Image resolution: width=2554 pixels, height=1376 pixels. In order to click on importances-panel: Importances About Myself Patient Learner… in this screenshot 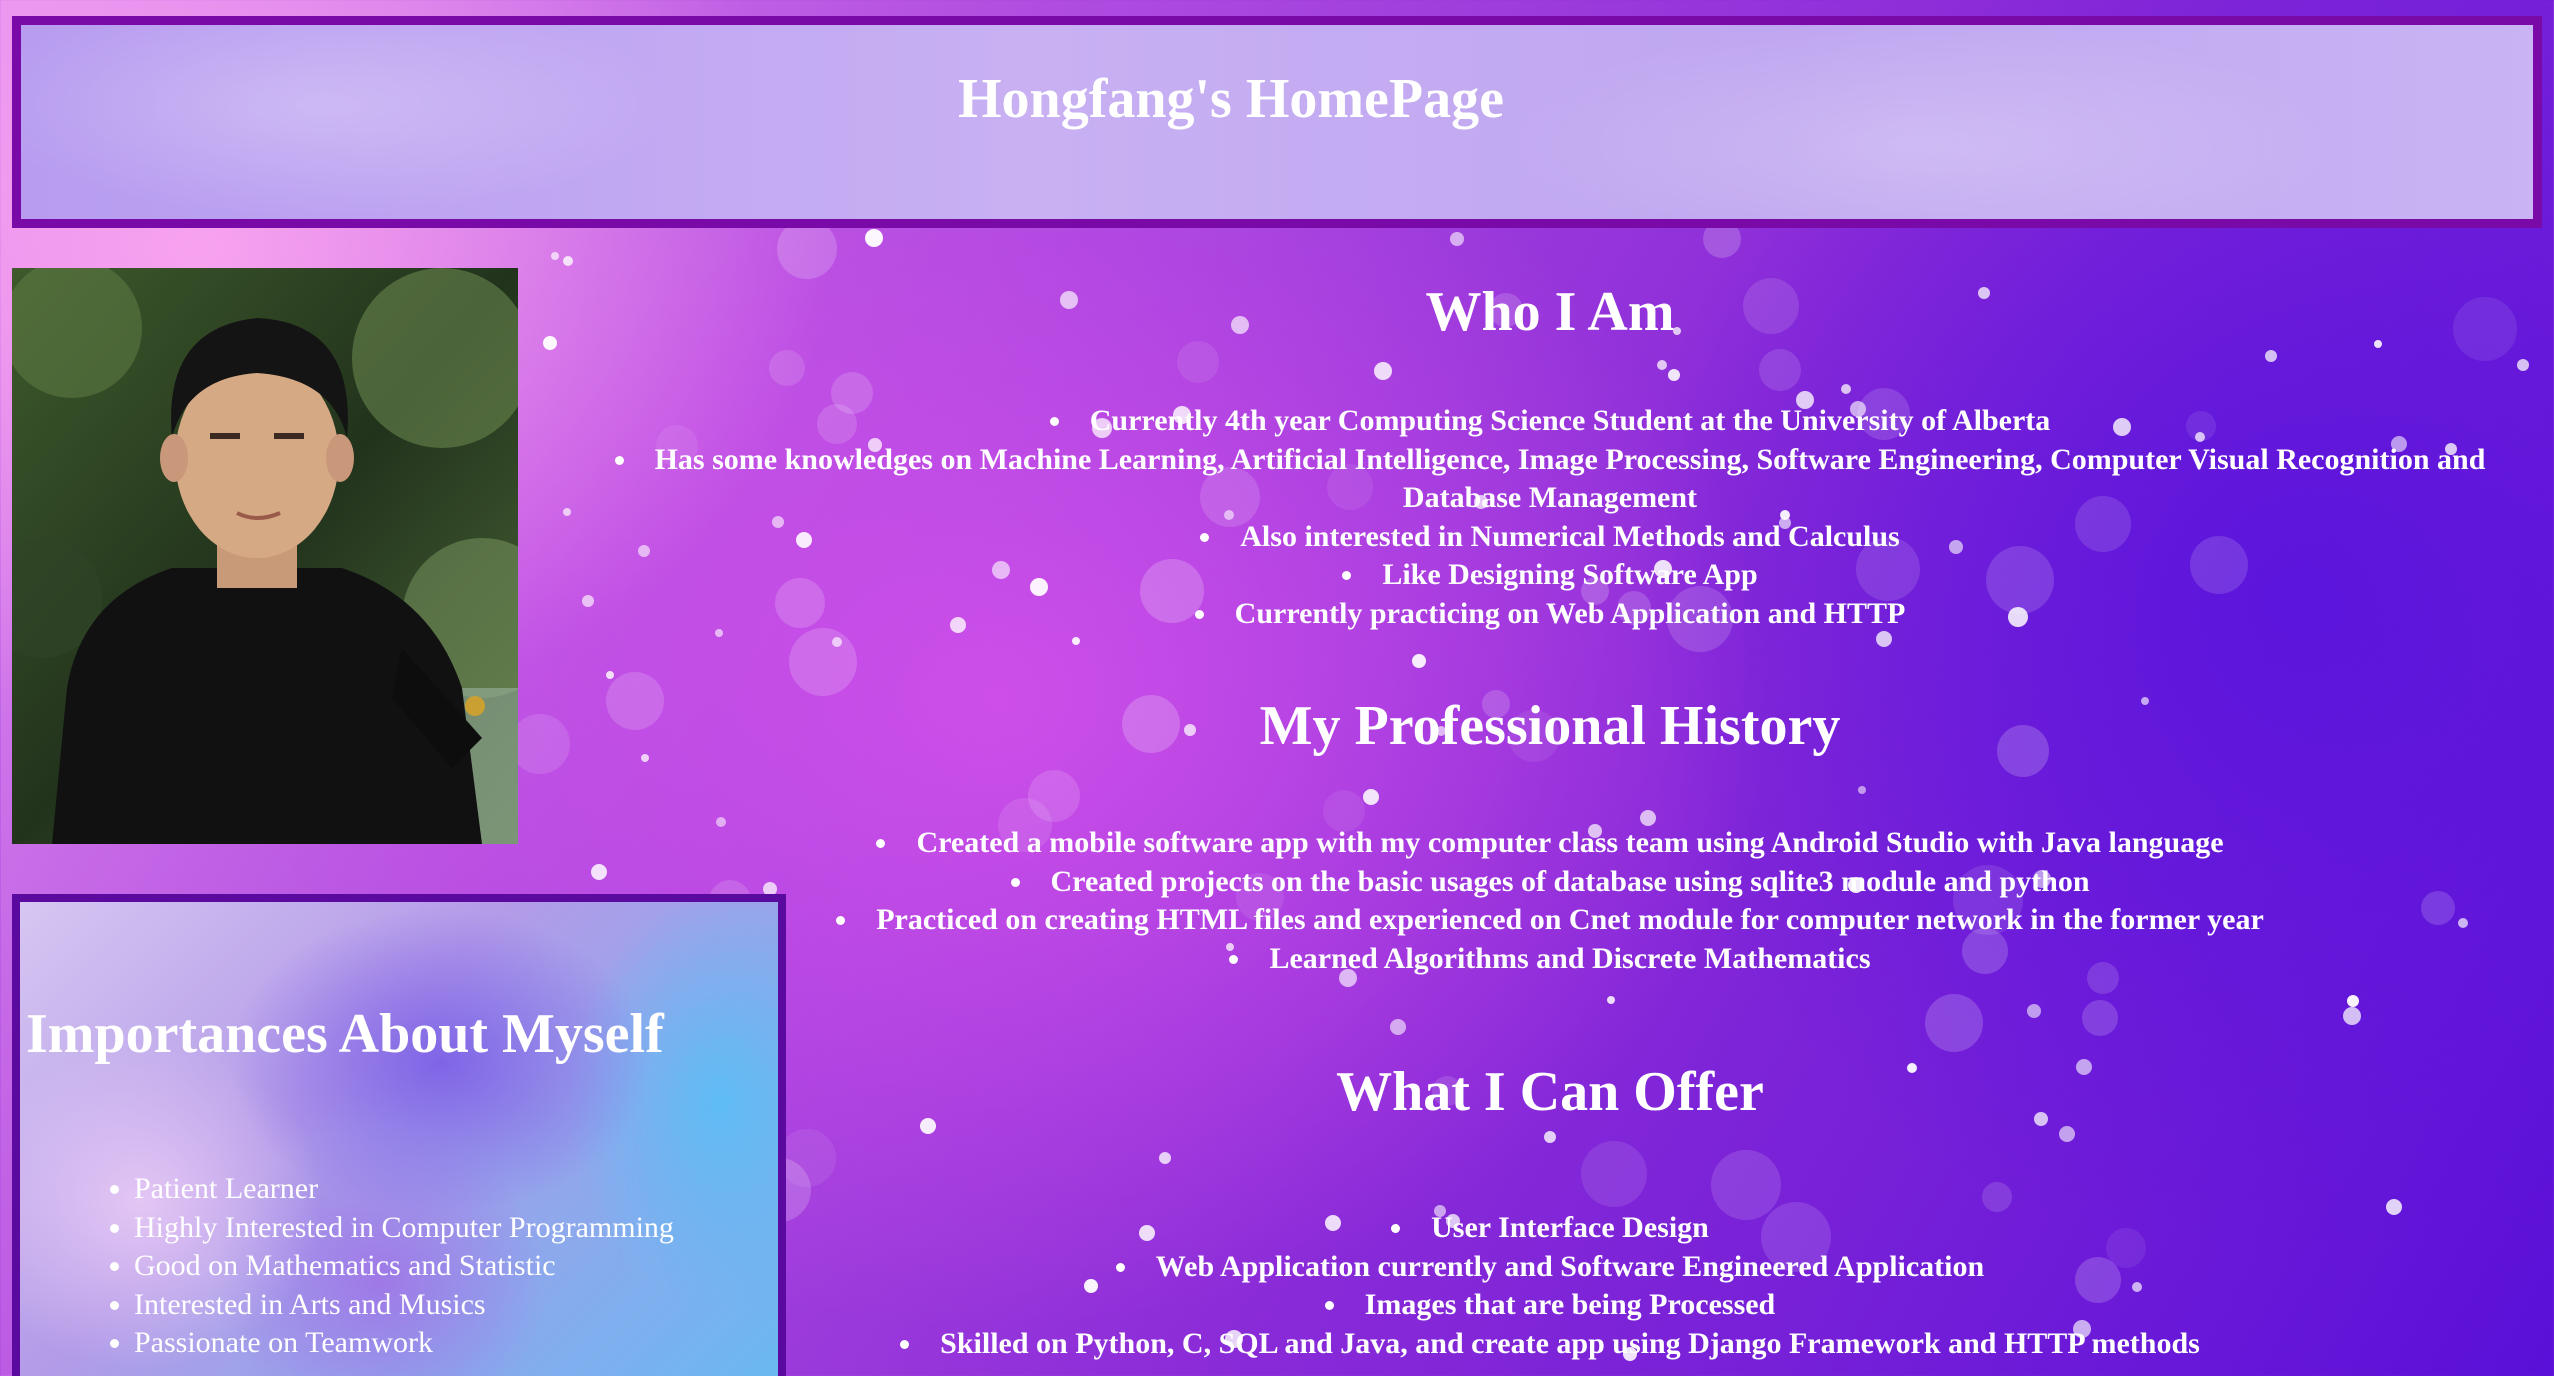, I will do `click(399, 1135)`.